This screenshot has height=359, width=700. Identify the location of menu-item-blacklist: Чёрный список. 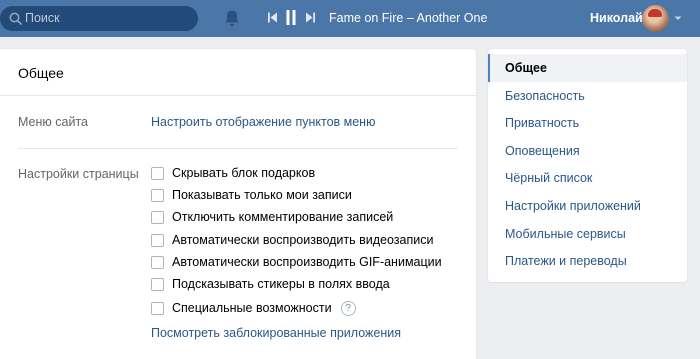
(587, 178).